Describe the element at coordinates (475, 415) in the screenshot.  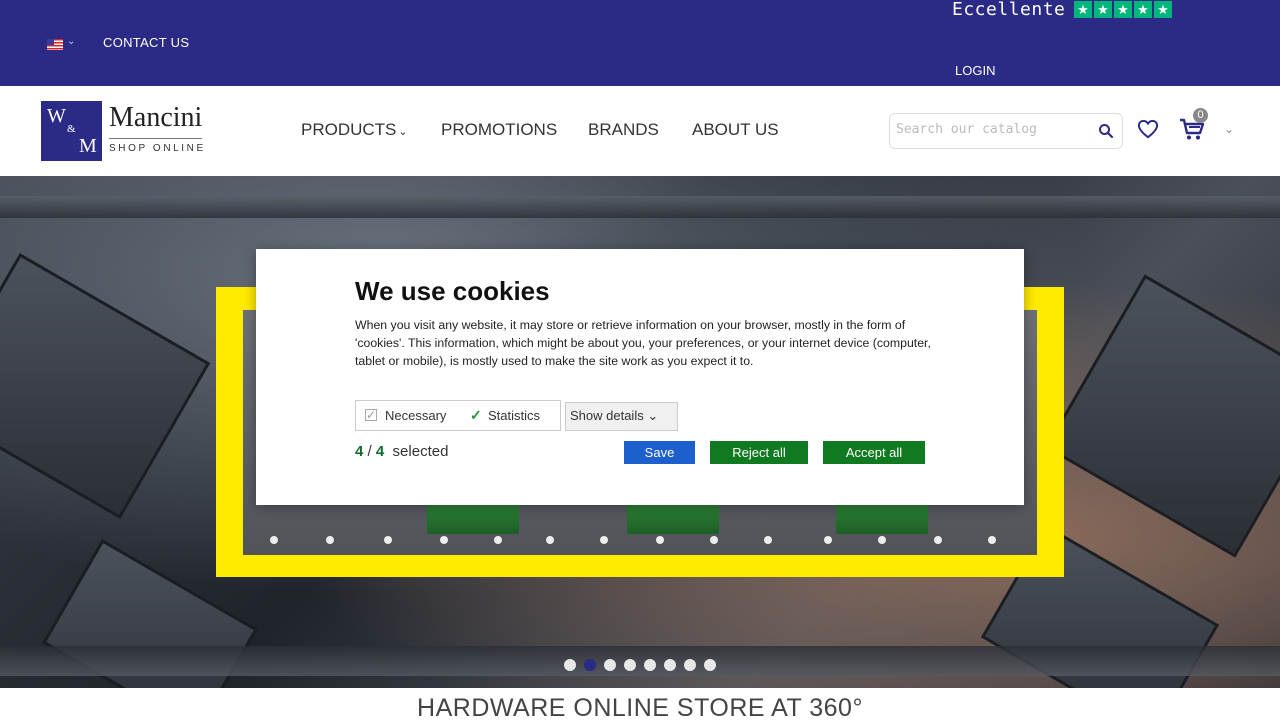
I see `statistics-checkbox: ✓` at that location.